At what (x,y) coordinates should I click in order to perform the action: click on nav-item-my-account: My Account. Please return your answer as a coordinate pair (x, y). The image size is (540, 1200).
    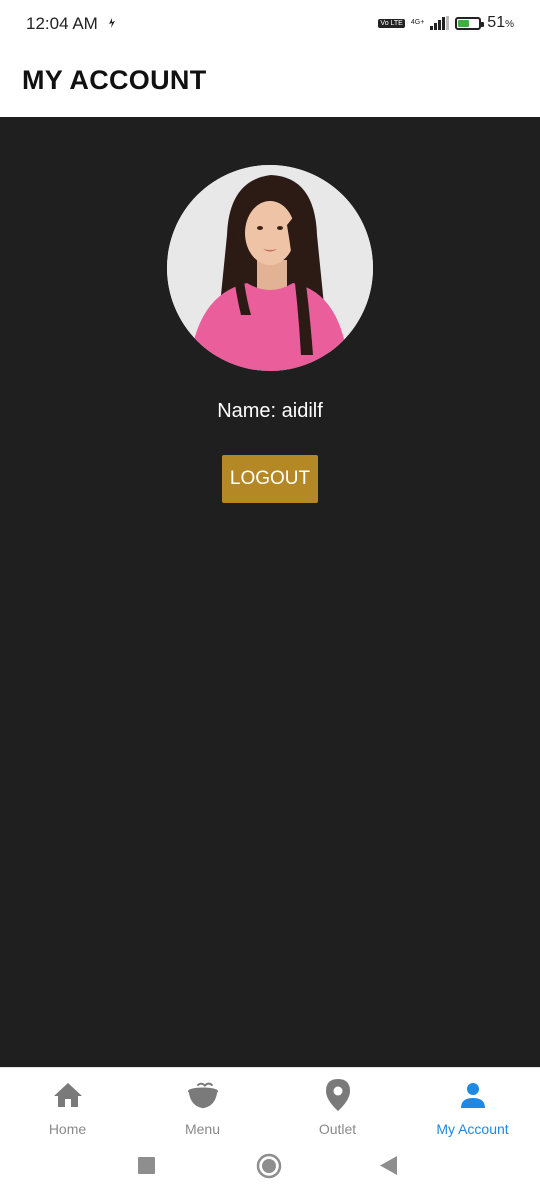
    Looking at the image, I should click on (472, 1107).